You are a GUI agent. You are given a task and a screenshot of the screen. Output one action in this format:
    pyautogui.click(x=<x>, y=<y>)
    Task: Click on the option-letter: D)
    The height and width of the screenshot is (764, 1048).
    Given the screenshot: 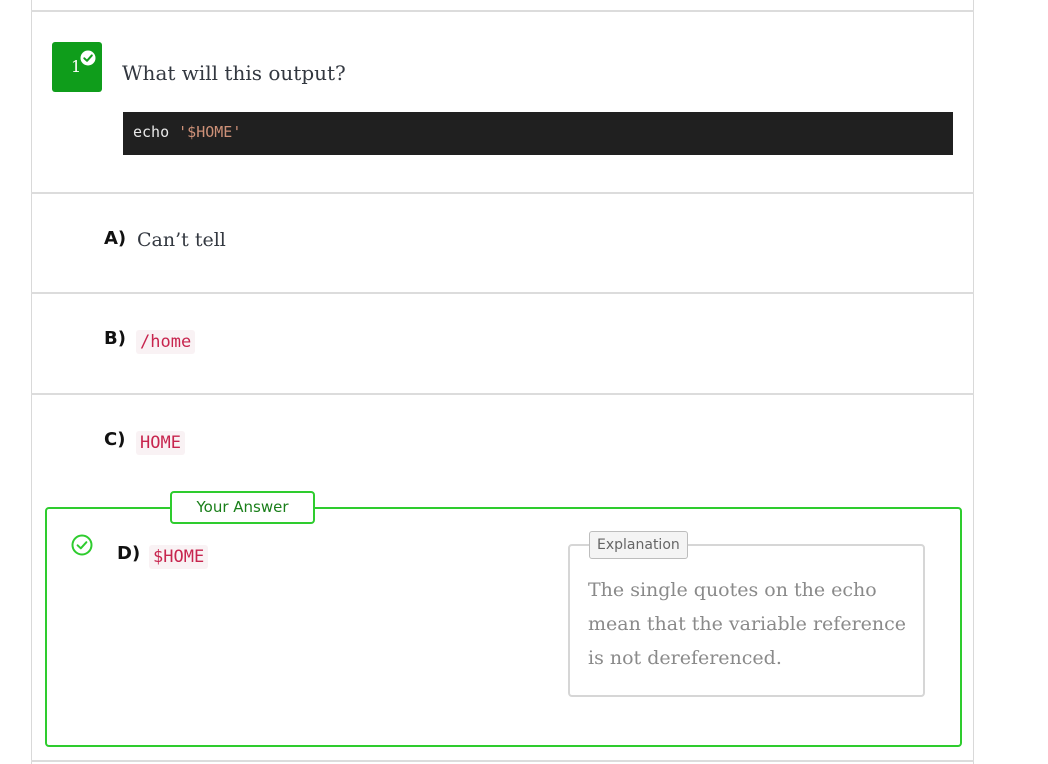 What is the action you would take?
    pyautogui.click(x=129, y=553)
    